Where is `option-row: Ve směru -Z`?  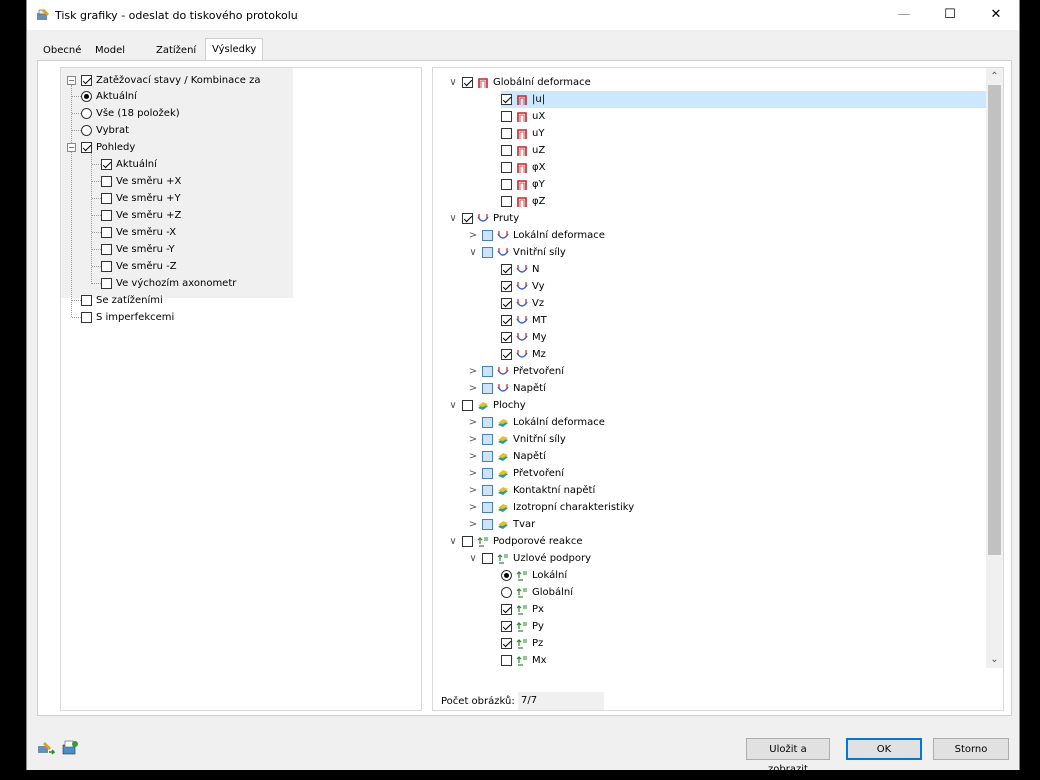
option-row: Ve směru -Z is located at coordinates (177, 266).